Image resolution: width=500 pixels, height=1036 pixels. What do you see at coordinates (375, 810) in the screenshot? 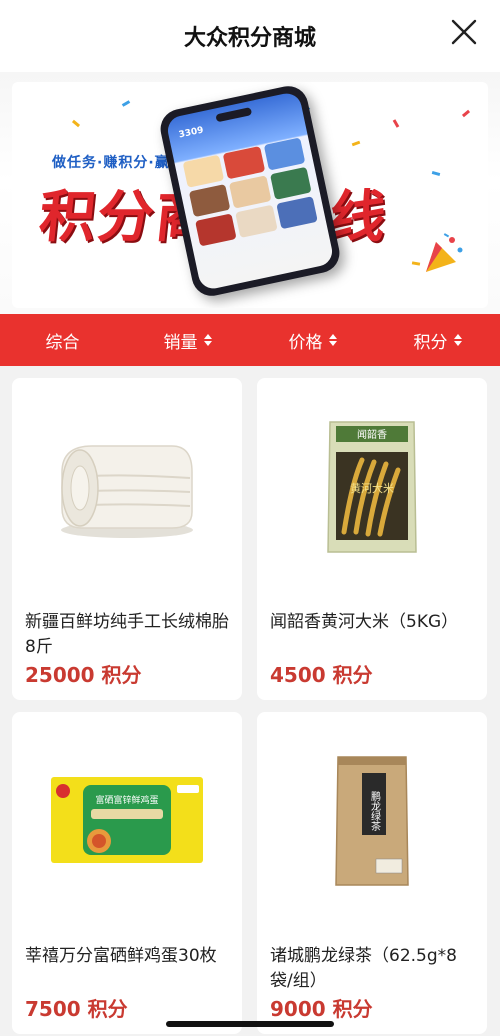
I see `tea-bag-text: 鹏龙绿茶` at bounding box center [375, 810].